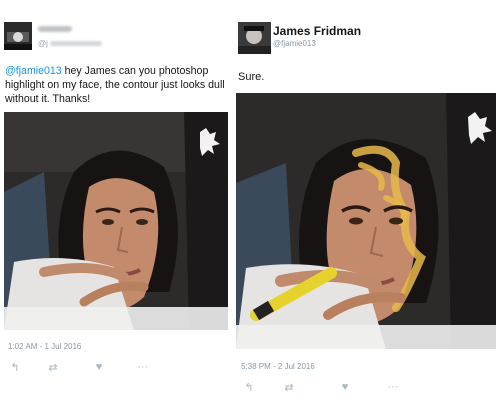 This screenshot has width=500, height=414. I want to click on user-name: James Fridman, so click(317, 31).